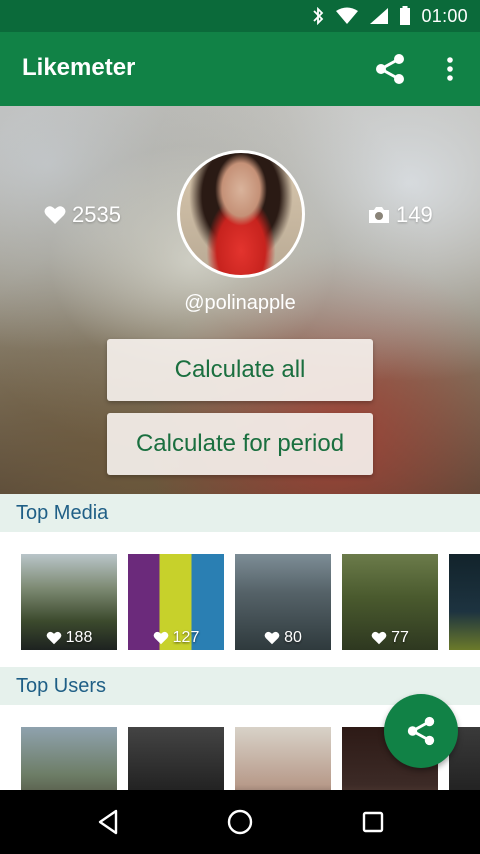 The width and height of the screenshot is (480, 854). Describe the element at coordinates (390, 602) in the screenshot. I see `media-item: 77` at that location.